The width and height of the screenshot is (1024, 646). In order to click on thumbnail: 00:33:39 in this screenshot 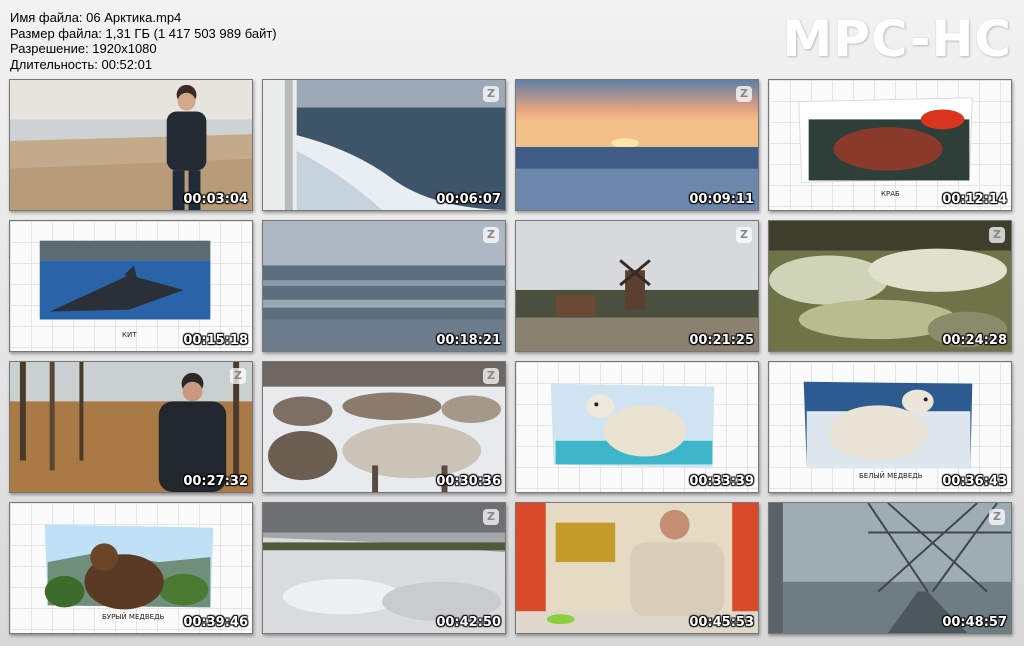, I will do `click(637, 427)`.